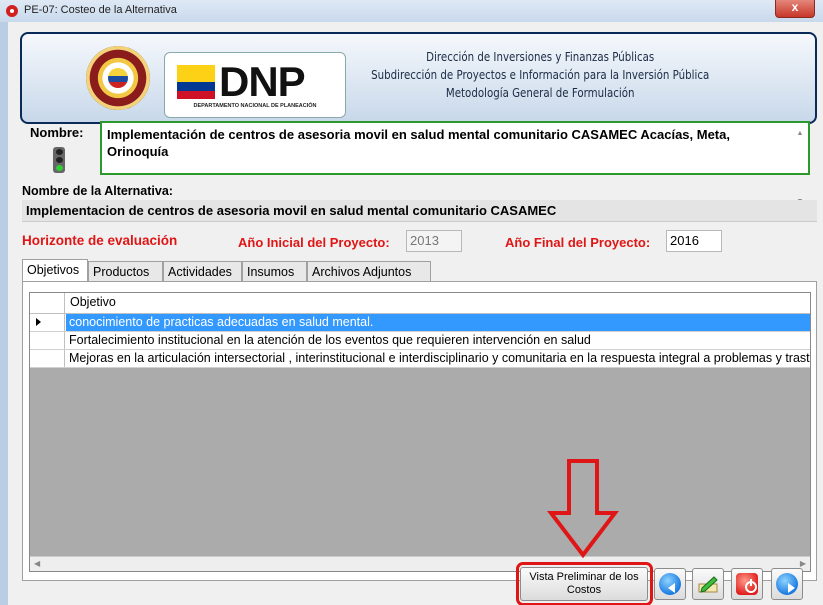 The width and height of the screenshot is (823, 605). I want to click on alternative-name-label: Nombre de la Alternativa:, so click(97, 191).